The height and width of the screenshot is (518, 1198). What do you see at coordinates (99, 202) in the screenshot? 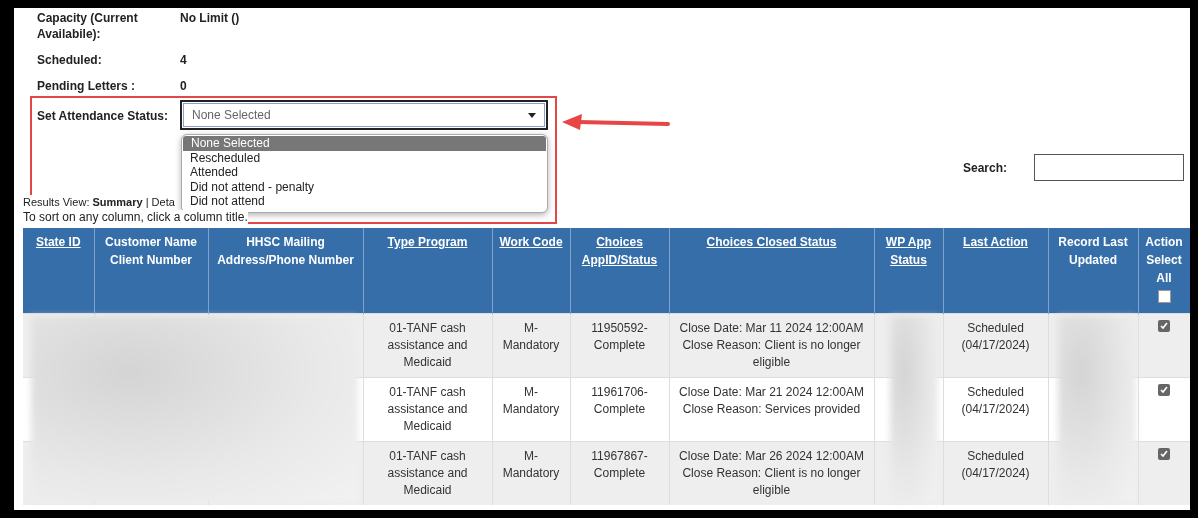
I see `results-view-text: Results View: Summary | Deta` at bounding box center [99, 202].